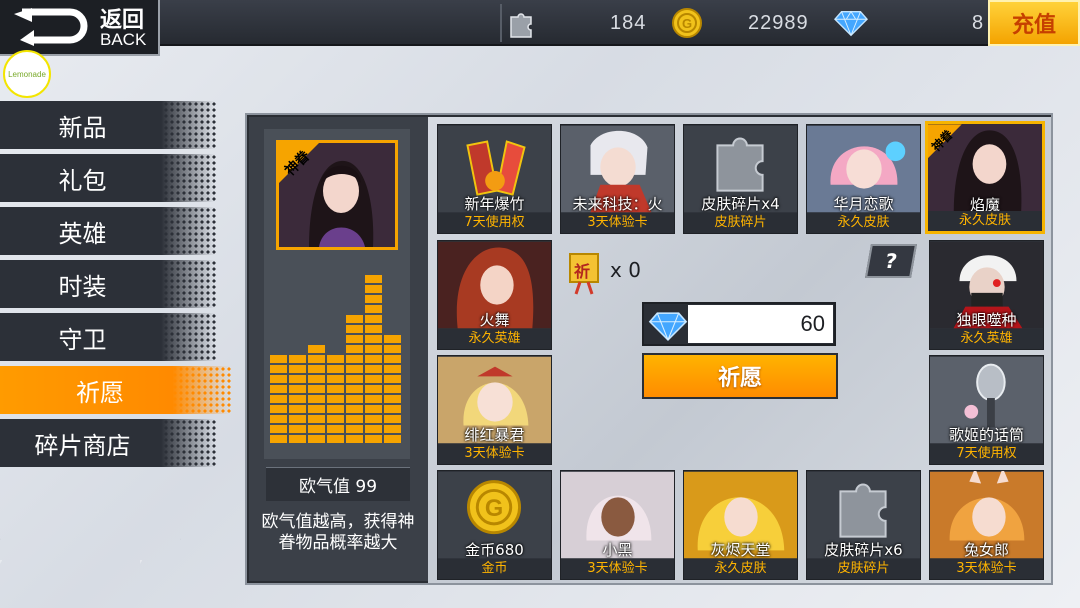  I want to click on reward-name: 新年爆竹, so click(494, 204).